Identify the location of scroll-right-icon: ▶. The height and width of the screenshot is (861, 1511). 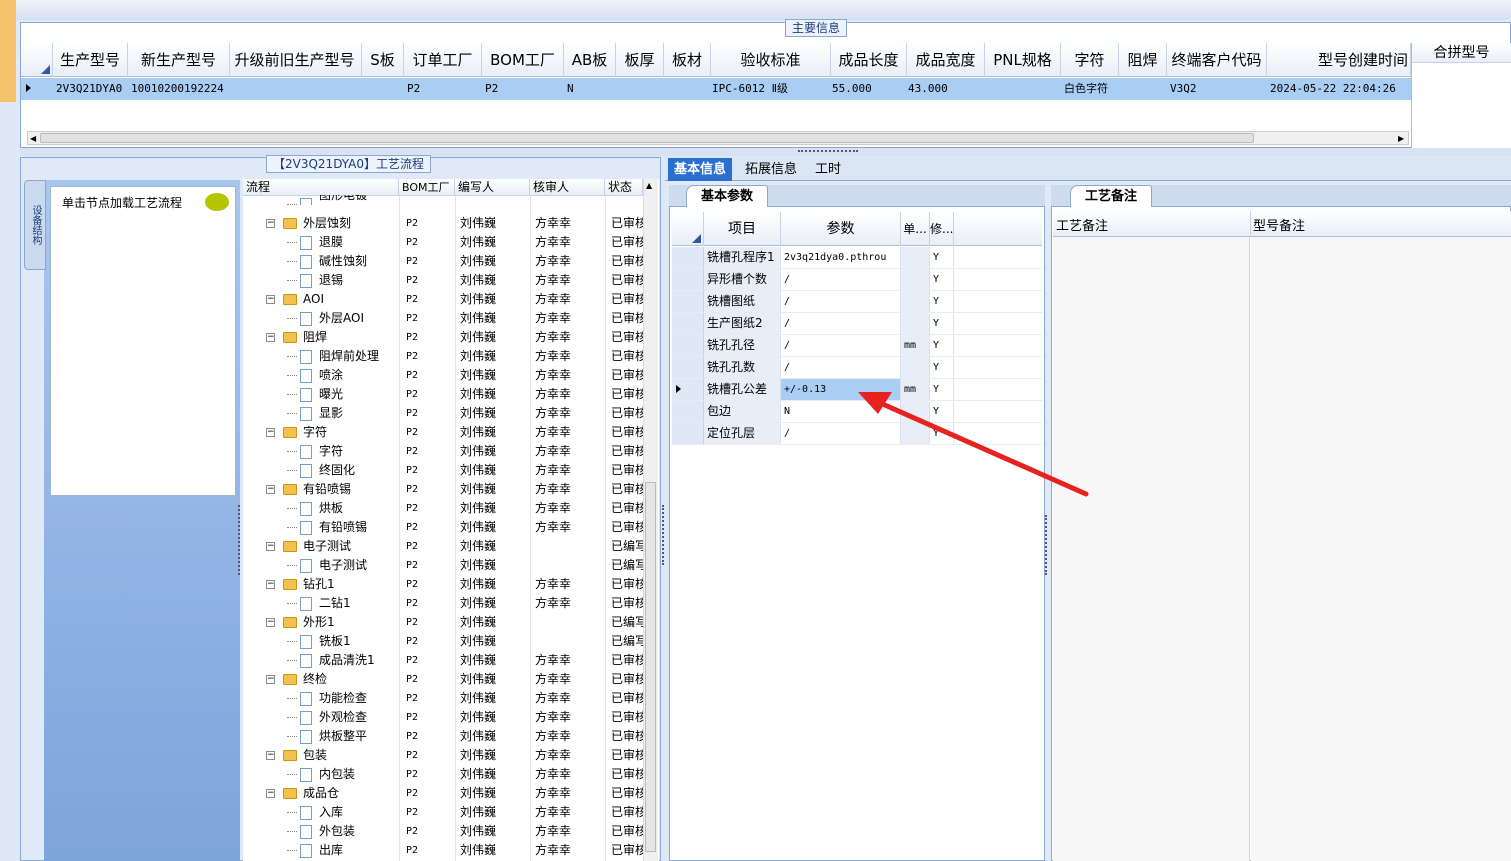
(1401, 138).